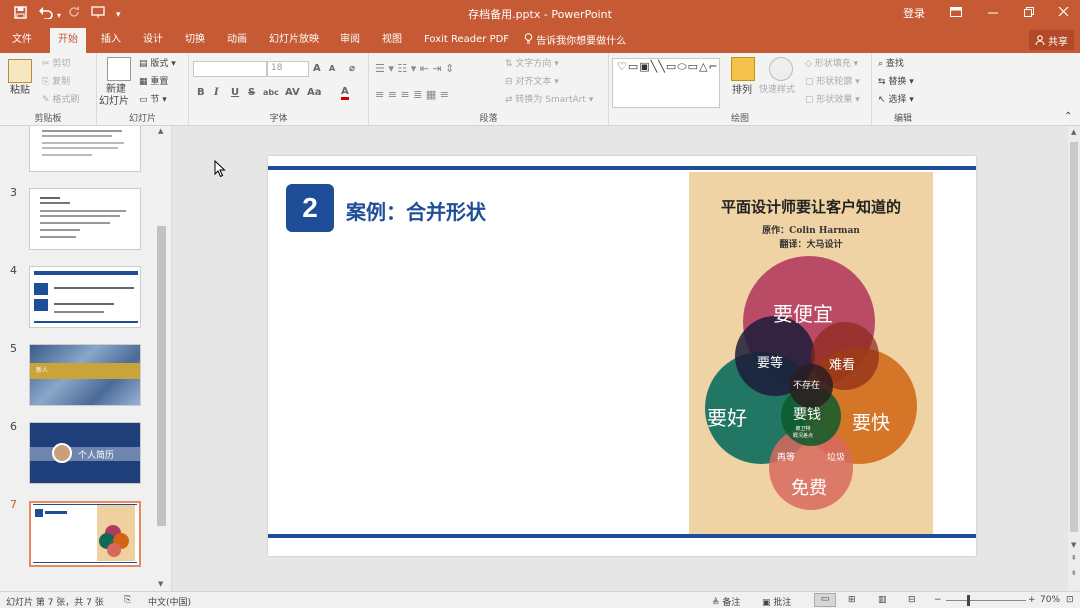  Describe the element at coordinates (294, 40) in the screenshot. I see `tab-slideshow: 幻灯片放映` at that location.